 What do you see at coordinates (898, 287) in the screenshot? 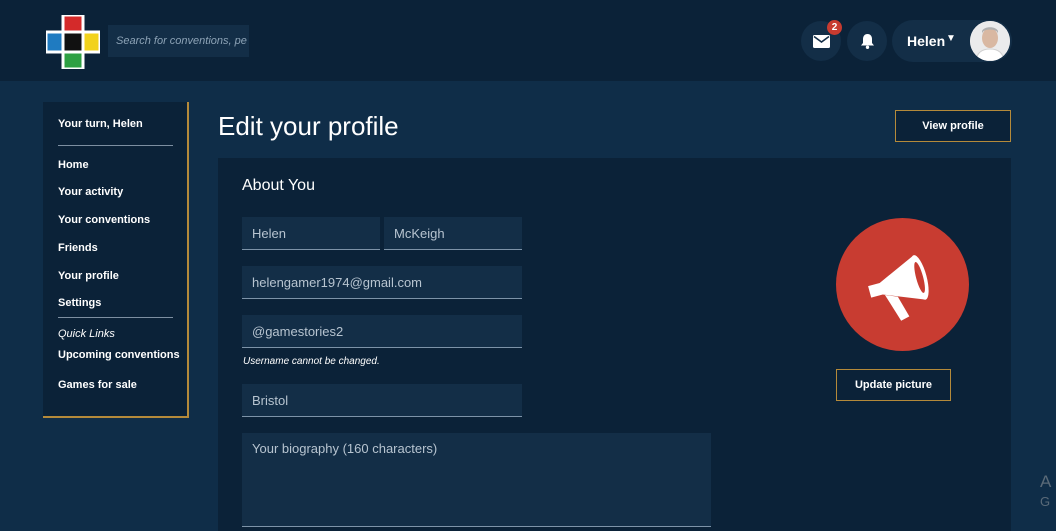
I see `megaphone-icon` at bounding box center [898, 287].